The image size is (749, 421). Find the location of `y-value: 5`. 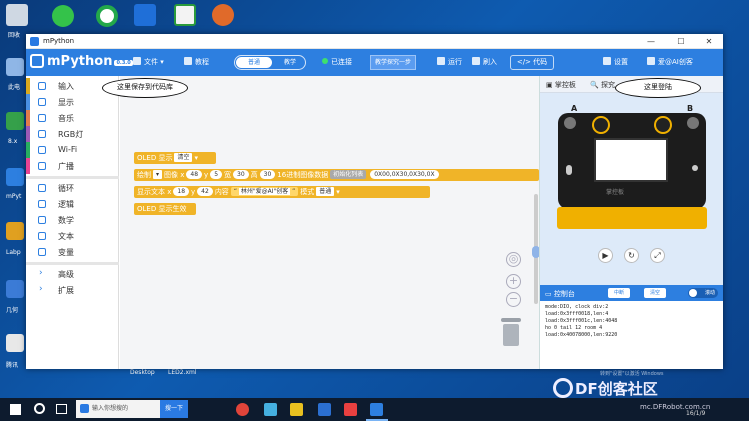

y-value: 5 is located at coordinates (216, 174).